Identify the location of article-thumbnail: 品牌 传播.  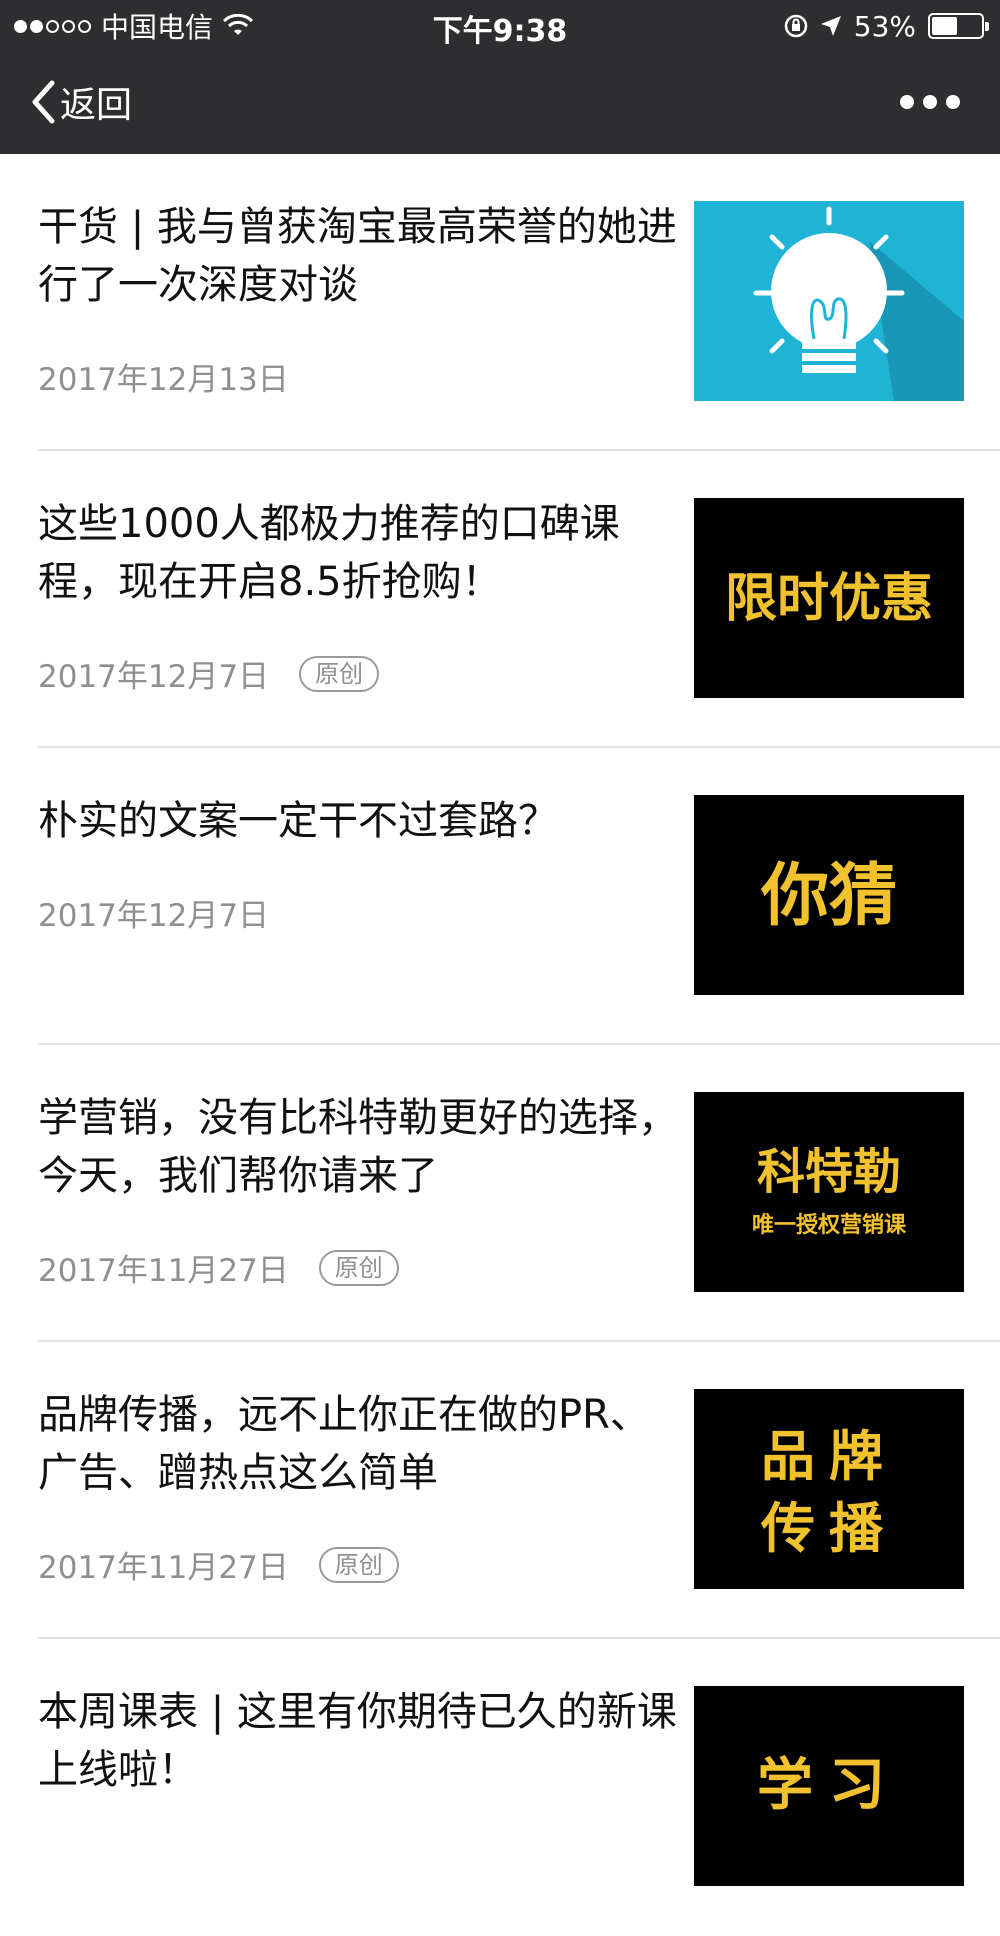
(829, 1489).